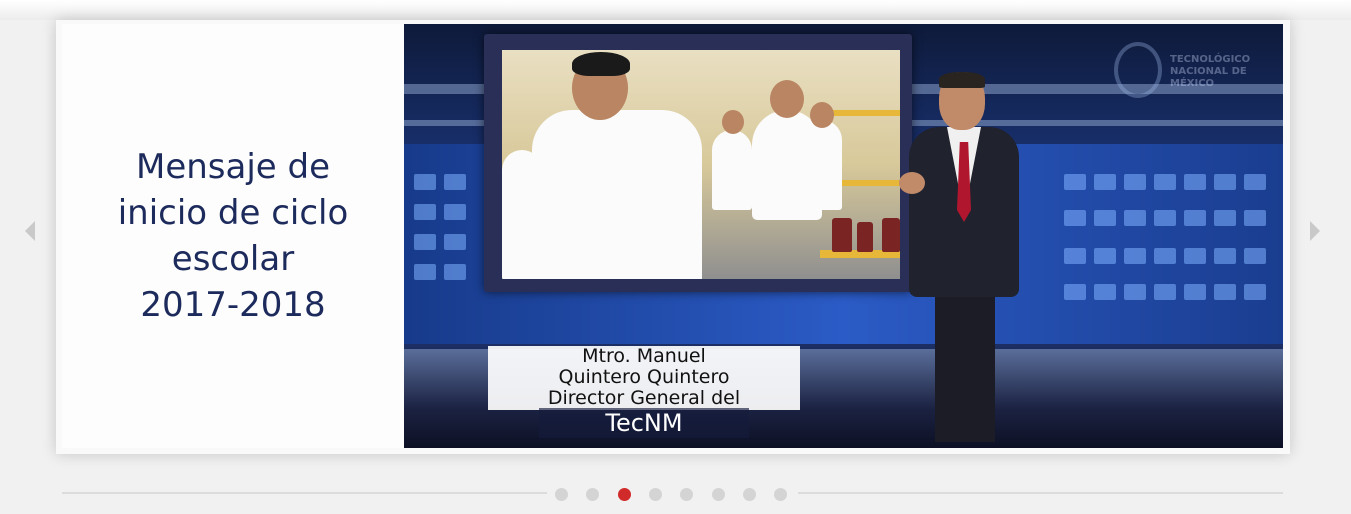  I want to click on pager-dot-active, so click(624, 494).